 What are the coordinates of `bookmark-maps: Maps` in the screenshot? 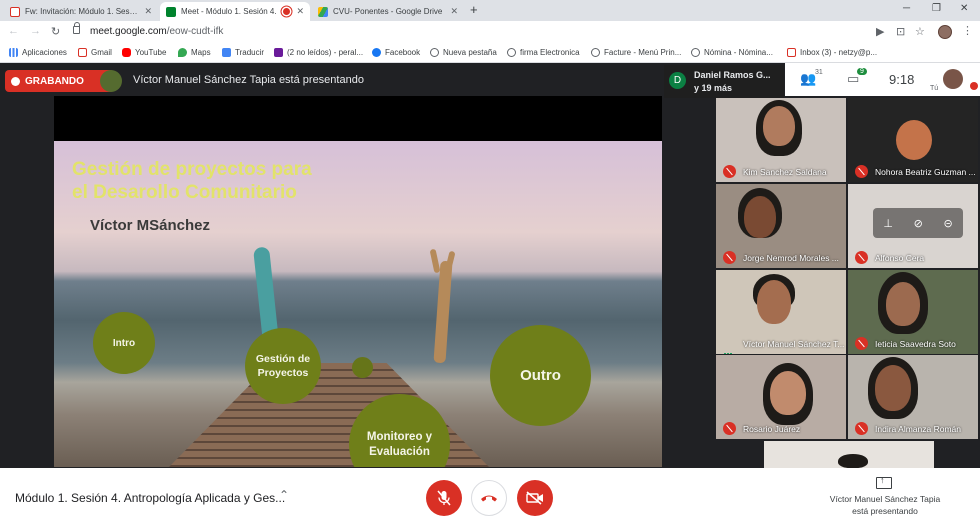 It's located at (194, 52).